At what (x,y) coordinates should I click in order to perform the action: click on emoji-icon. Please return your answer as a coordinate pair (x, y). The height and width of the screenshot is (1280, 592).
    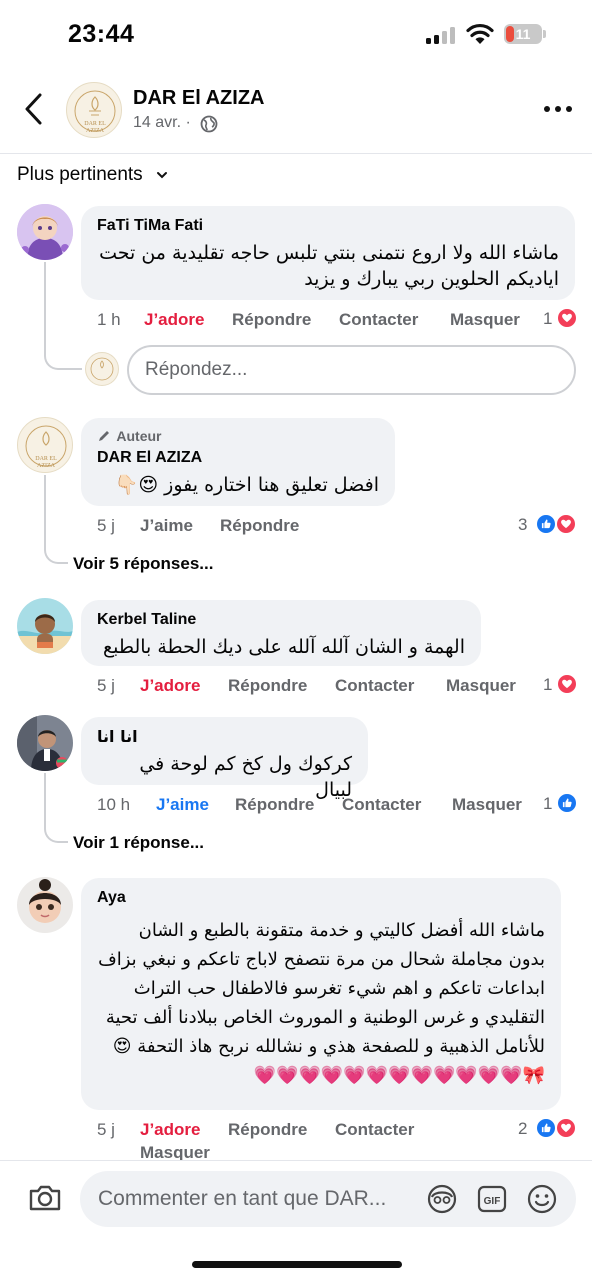
    Looking at the image, I should click on (542, 1199).